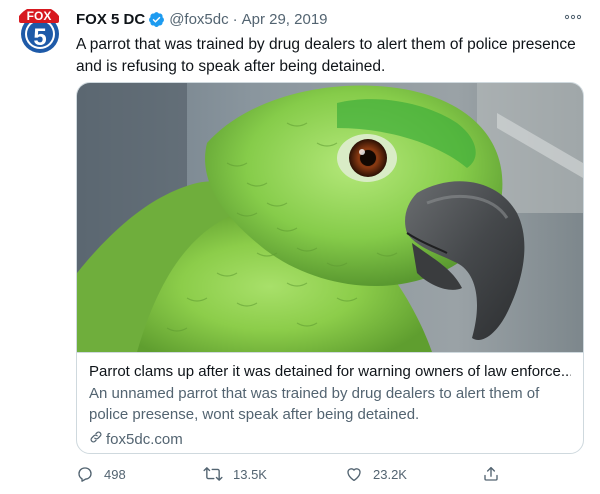 The height and width of the screenshot is (494, 600). I want to click on avatar: FOX 5, so click(39, 31).